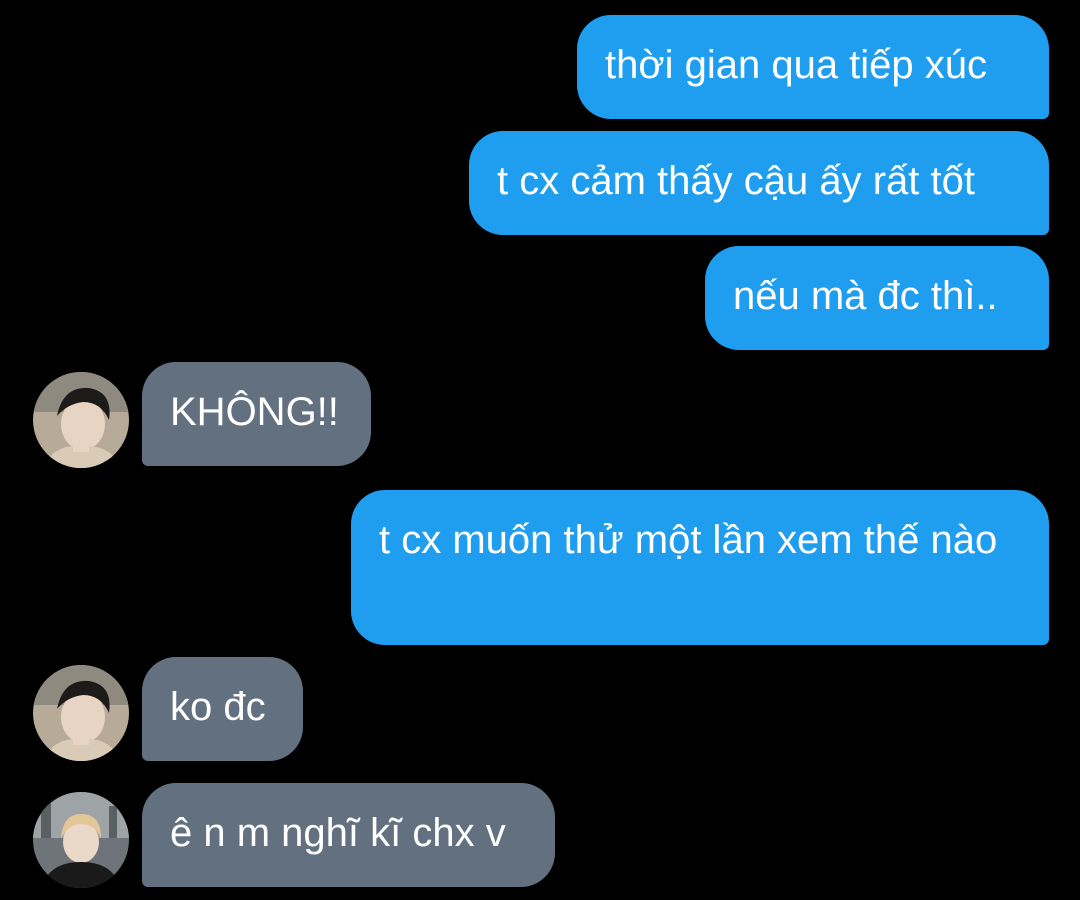  What do you see at coordinates (759, 183) in the screenshot?
I see `outgoing-message: t cx cảm thấy cậu ấy rất tốt` at bounding box center [759, 183].